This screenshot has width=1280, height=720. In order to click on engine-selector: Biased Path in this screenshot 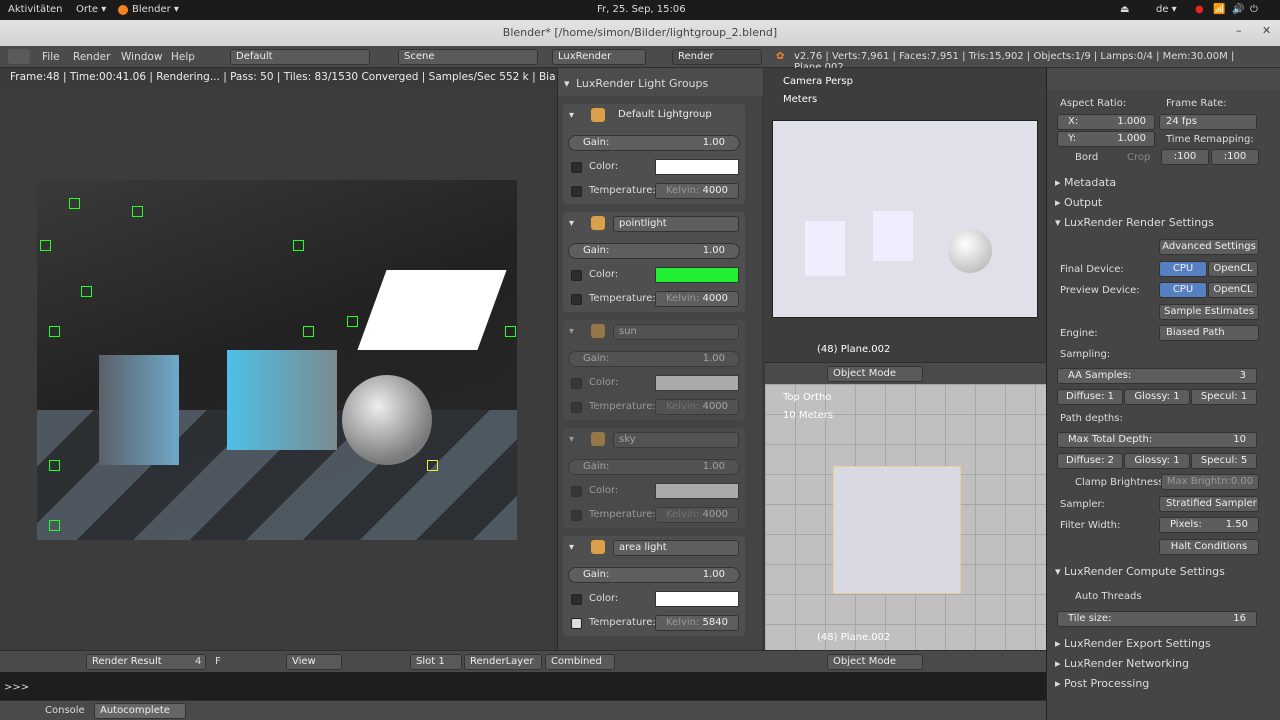, I will do `click(1209, 333)`.